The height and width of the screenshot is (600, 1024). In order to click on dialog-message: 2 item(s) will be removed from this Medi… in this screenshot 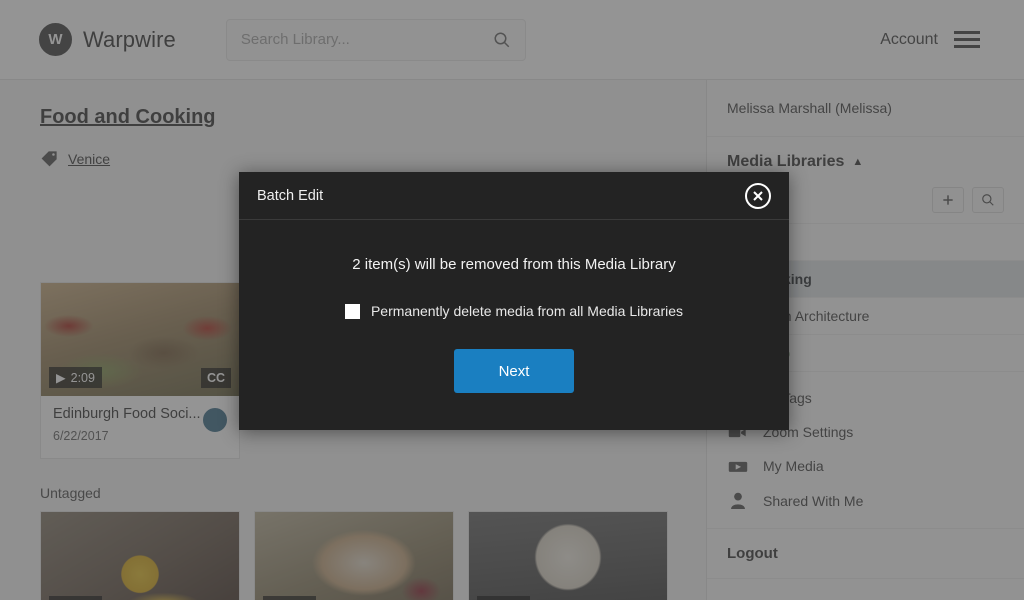, I will do `click(514, 264)`.